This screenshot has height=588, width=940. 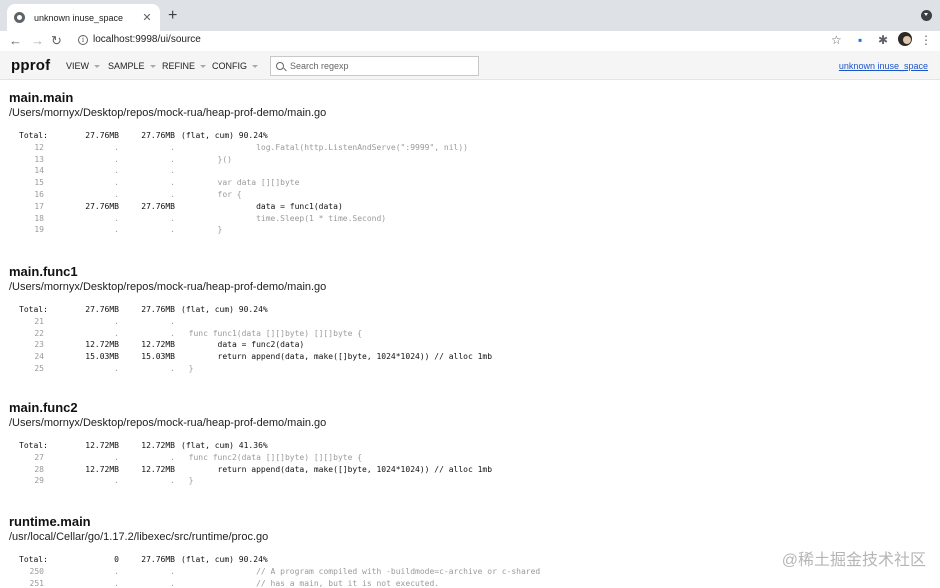 What do you see at coordinates (39, 218) in the screenshot?
I see `line-number: 18` at bounding box center [39, 218].